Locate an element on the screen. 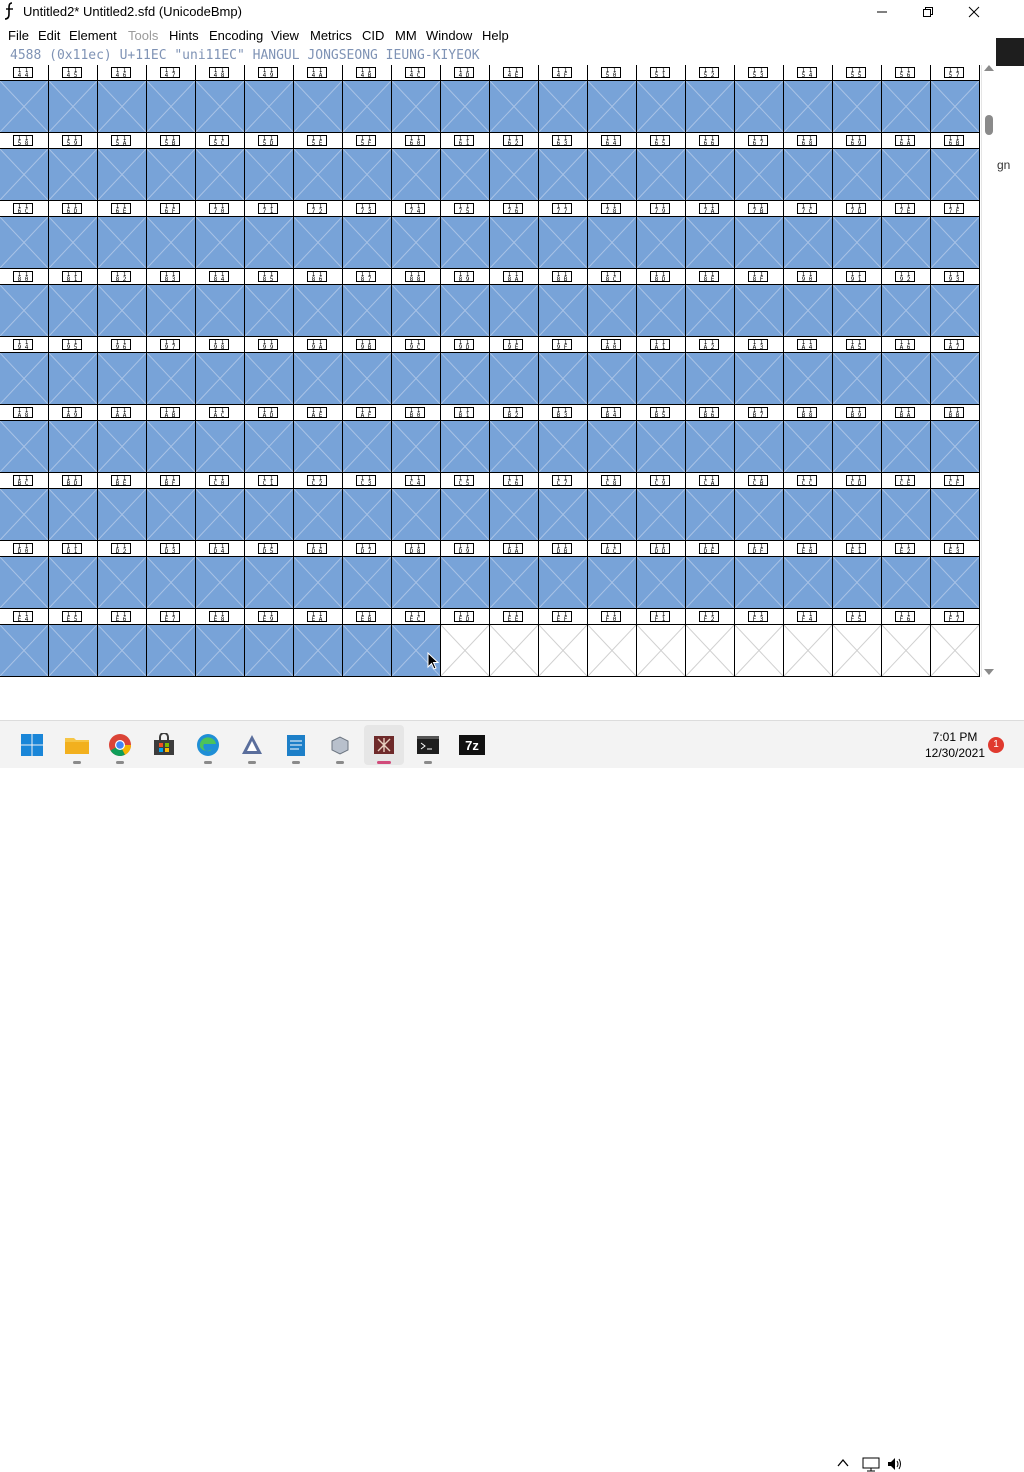 Image resolution: width=1024 pixels, height=1472 pixels. glyph-cell: 1 17 5 is located at coordinates (465, 235).